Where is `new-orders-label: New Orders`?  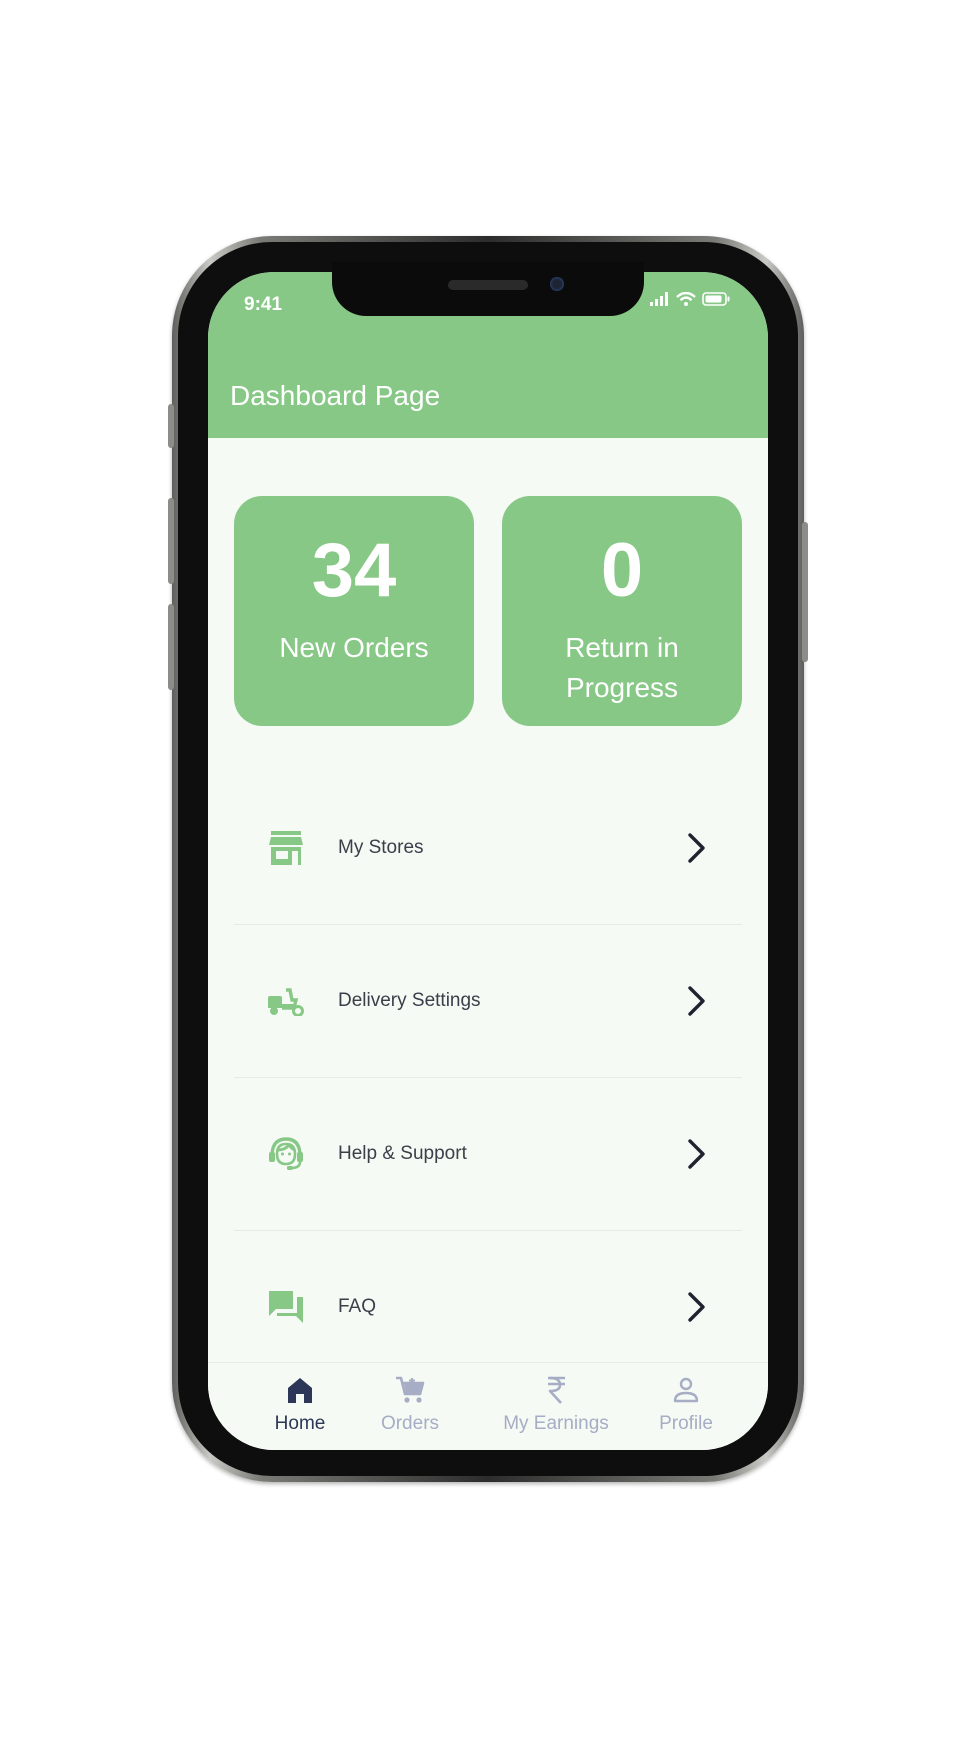 new-orders-label: New Orders is located at coordinates (354, 647).